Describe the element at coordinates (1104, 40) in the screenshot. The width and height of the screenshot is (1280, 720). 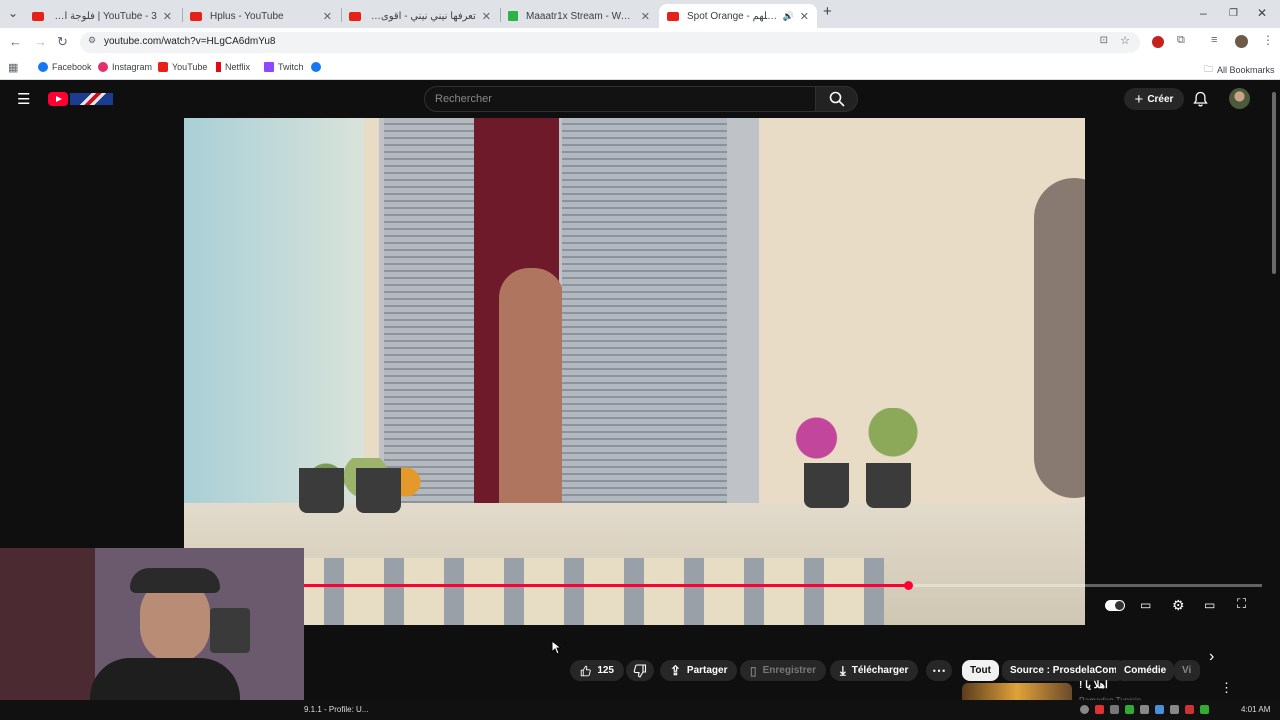
I see `install-icon: ⊡` at that location.